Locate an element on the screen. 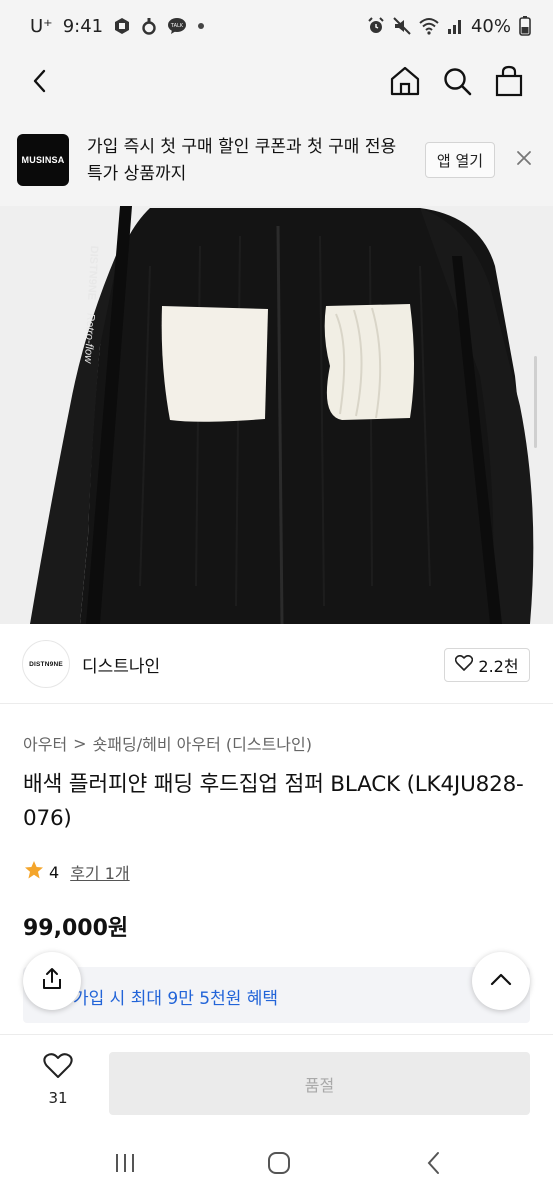 This screenshot has height=1200, width=553. cart-button is located at coordinates (509, 83).